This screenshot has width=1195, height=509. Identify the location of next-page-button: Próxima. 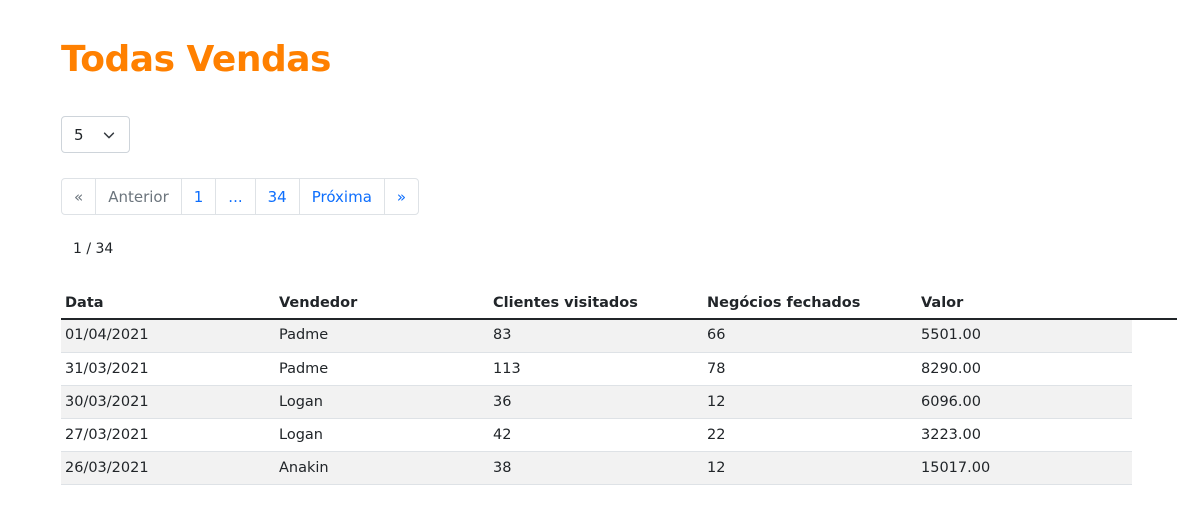
(341, 196).